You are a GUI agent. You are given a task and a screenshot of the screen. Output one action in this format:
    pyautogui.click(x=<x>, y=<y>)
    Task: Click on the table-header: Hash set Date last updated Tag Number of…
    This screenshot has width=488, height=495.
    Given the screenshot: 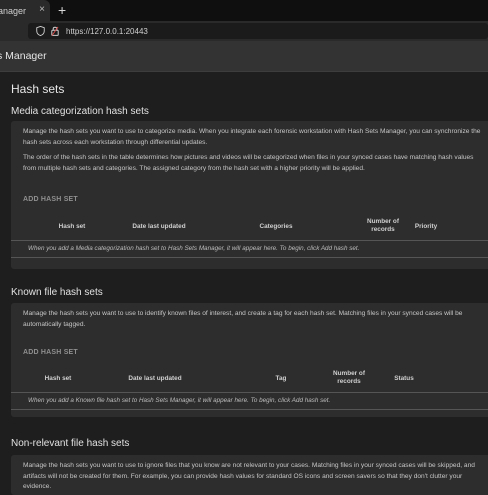 What is the action you would take?
    pyautogui.click(x=249, y=380)
    